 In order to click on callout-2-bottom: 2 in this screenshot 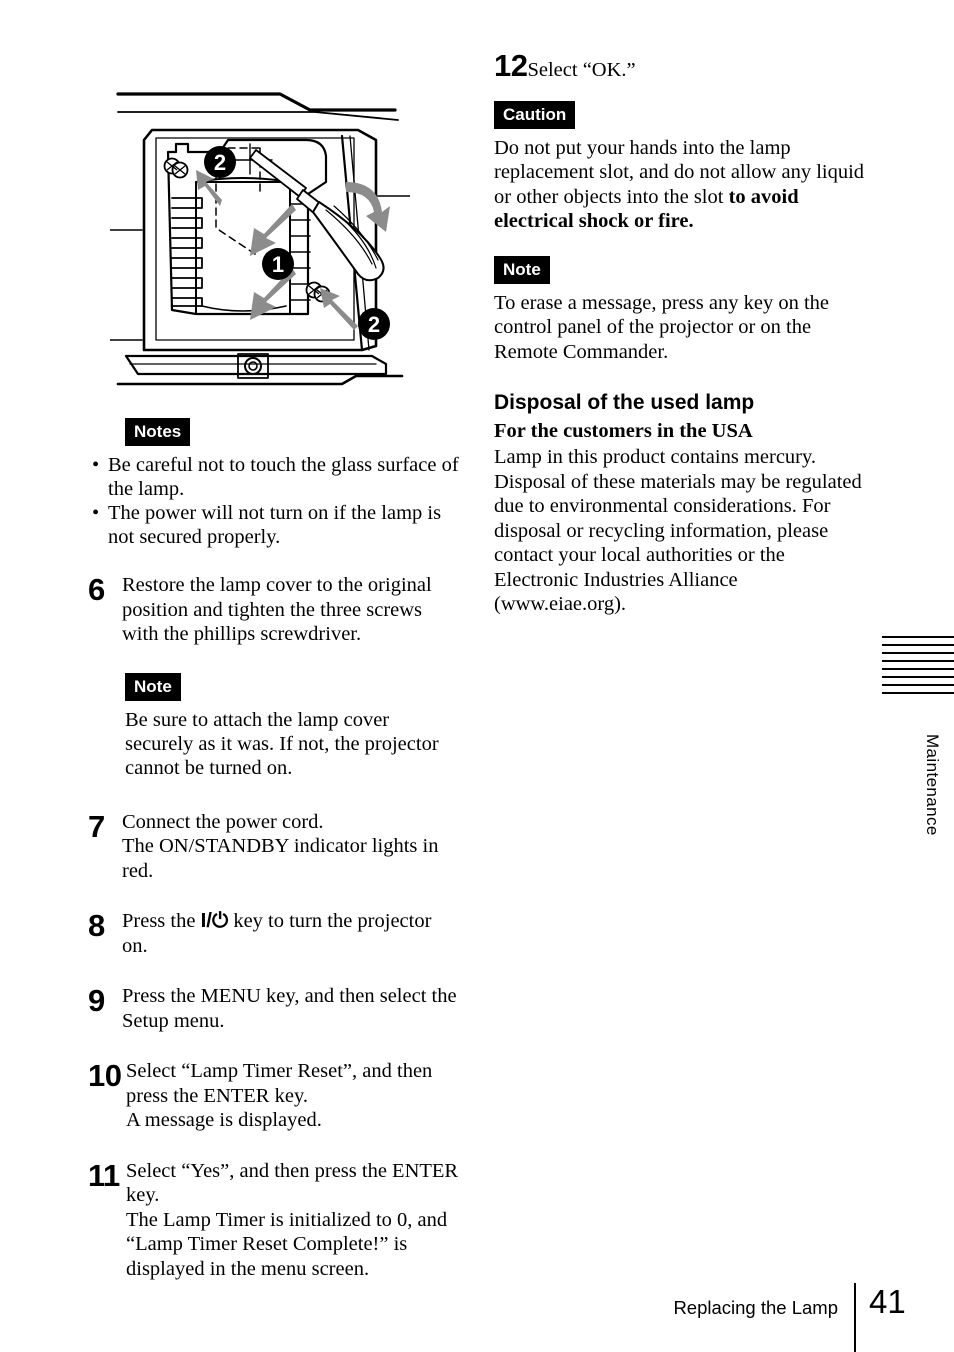, I will do `click(374, 324)`.